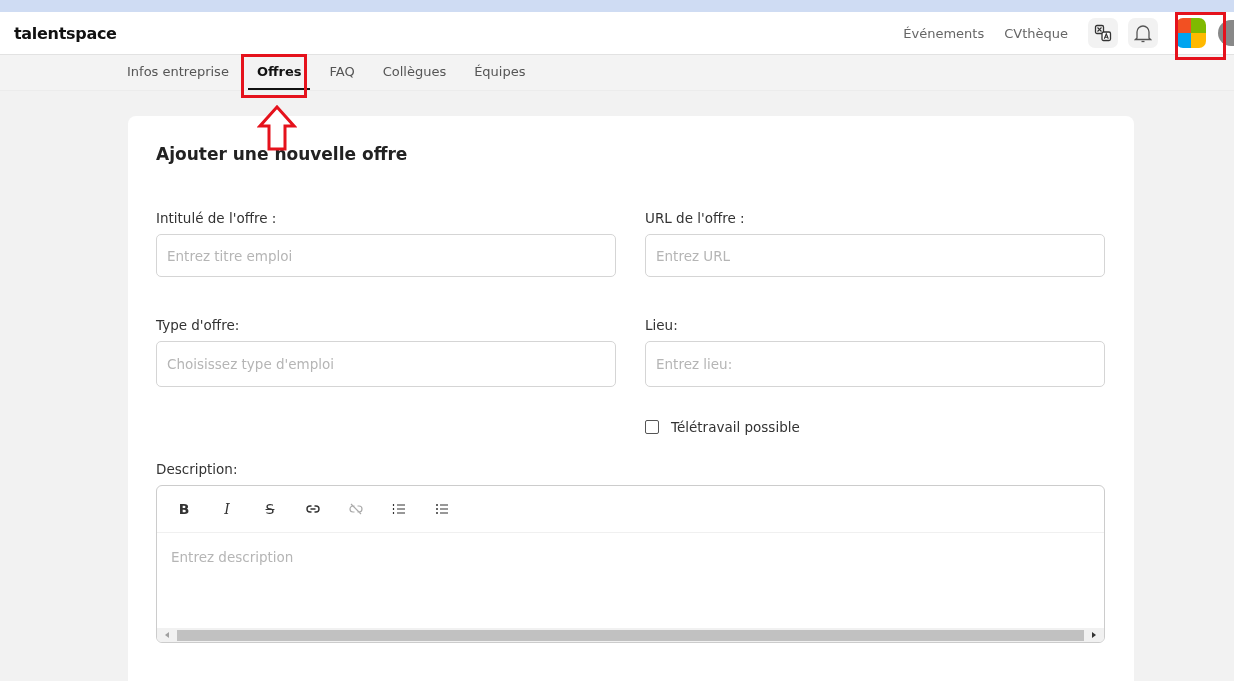 This screenshot has width=1234, height=681. What do you see at coordinates (1191, 33) in the screenshot?
I see `app-logo-icon` at bounding box center [1191, 33].